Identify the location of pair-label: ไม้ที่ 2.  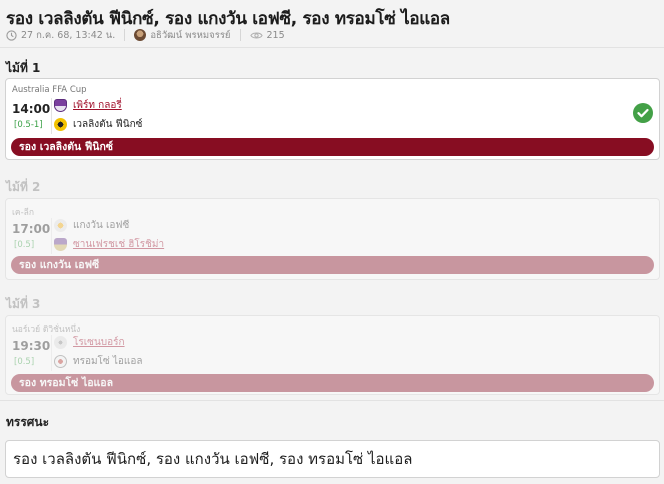
(23, 187).